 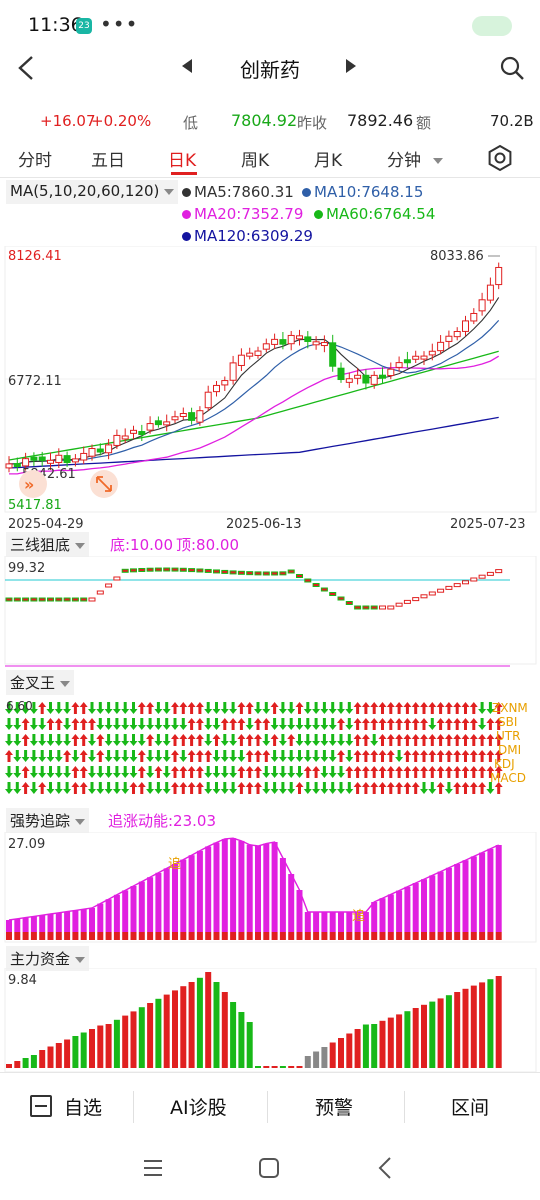 What do you see at coordinates (40, 682) in the screenshot?
I see `panel2-selector: 金叉王` at bounding box center [40, 682].